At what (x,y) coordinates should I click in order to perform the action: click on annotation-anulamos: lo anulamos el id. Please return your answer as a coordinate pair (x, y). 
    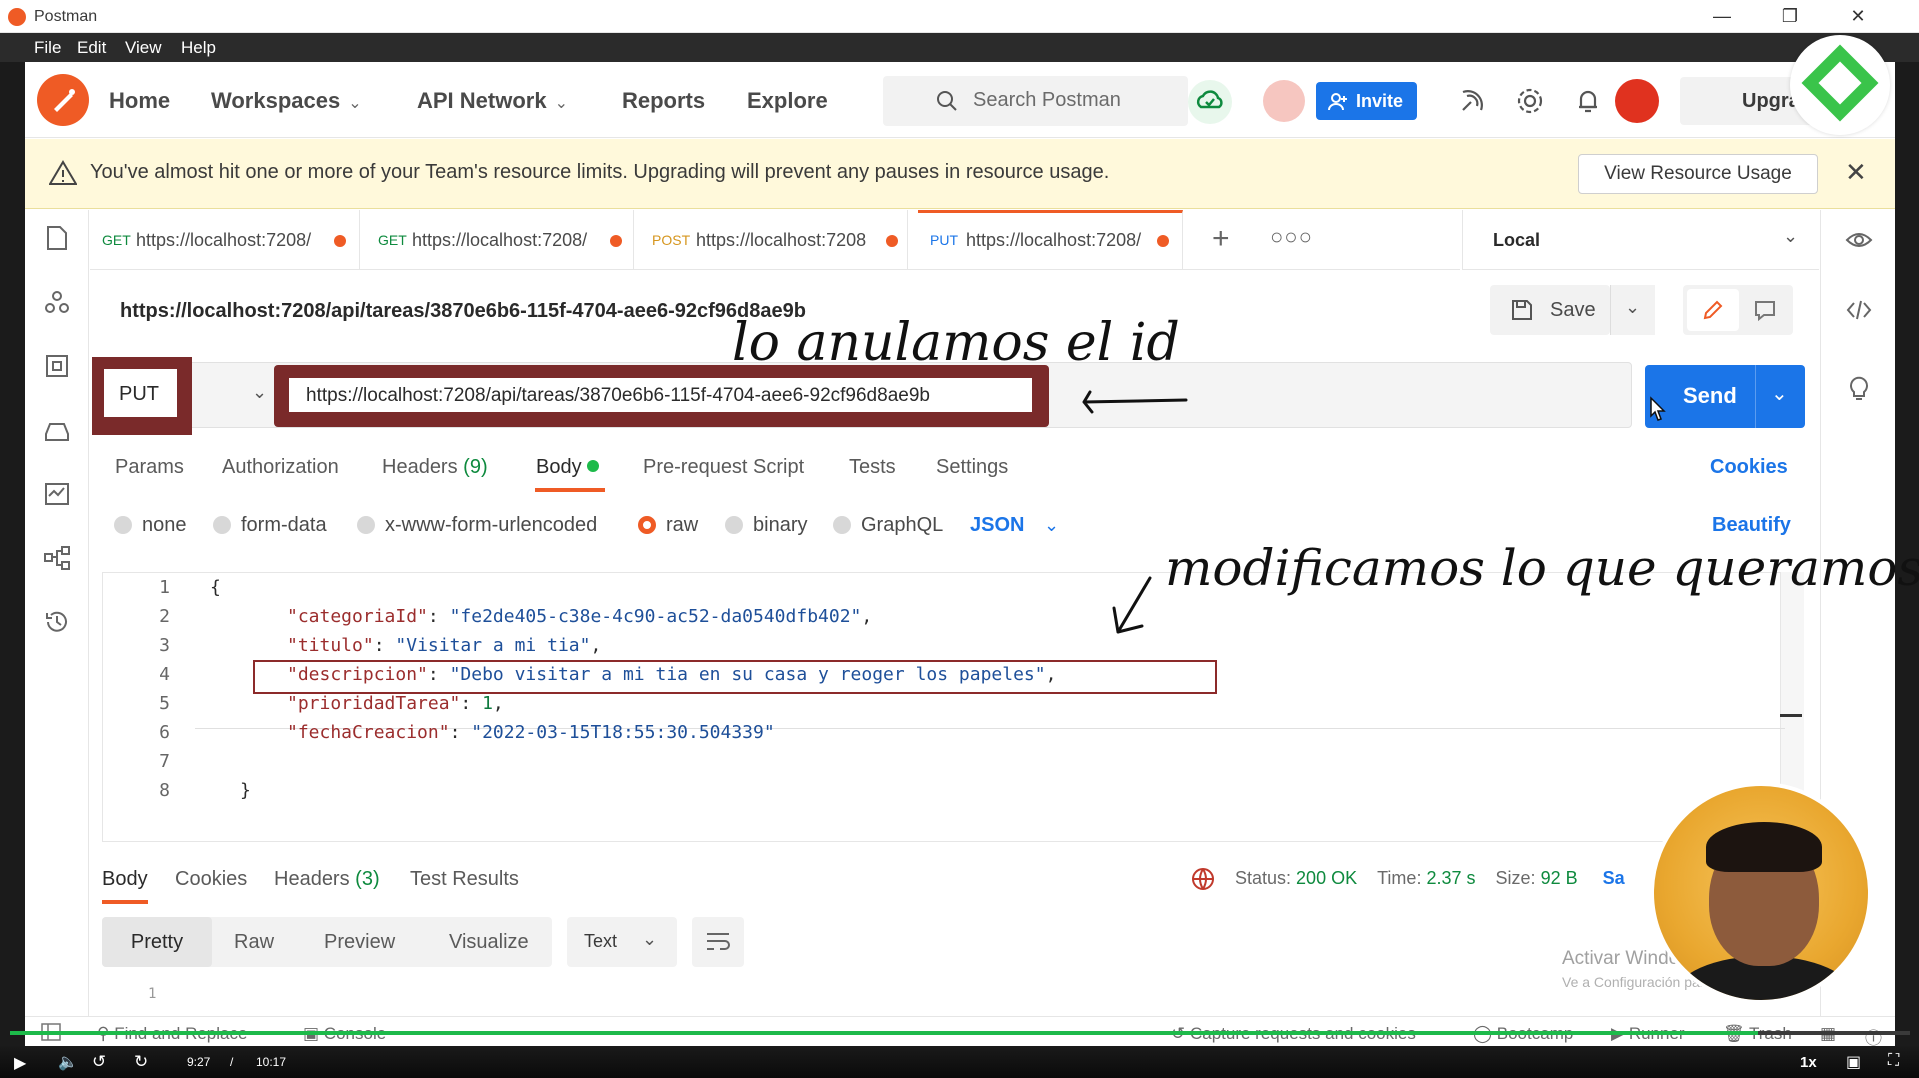
    Looking at the image, I should click on (956, 343).